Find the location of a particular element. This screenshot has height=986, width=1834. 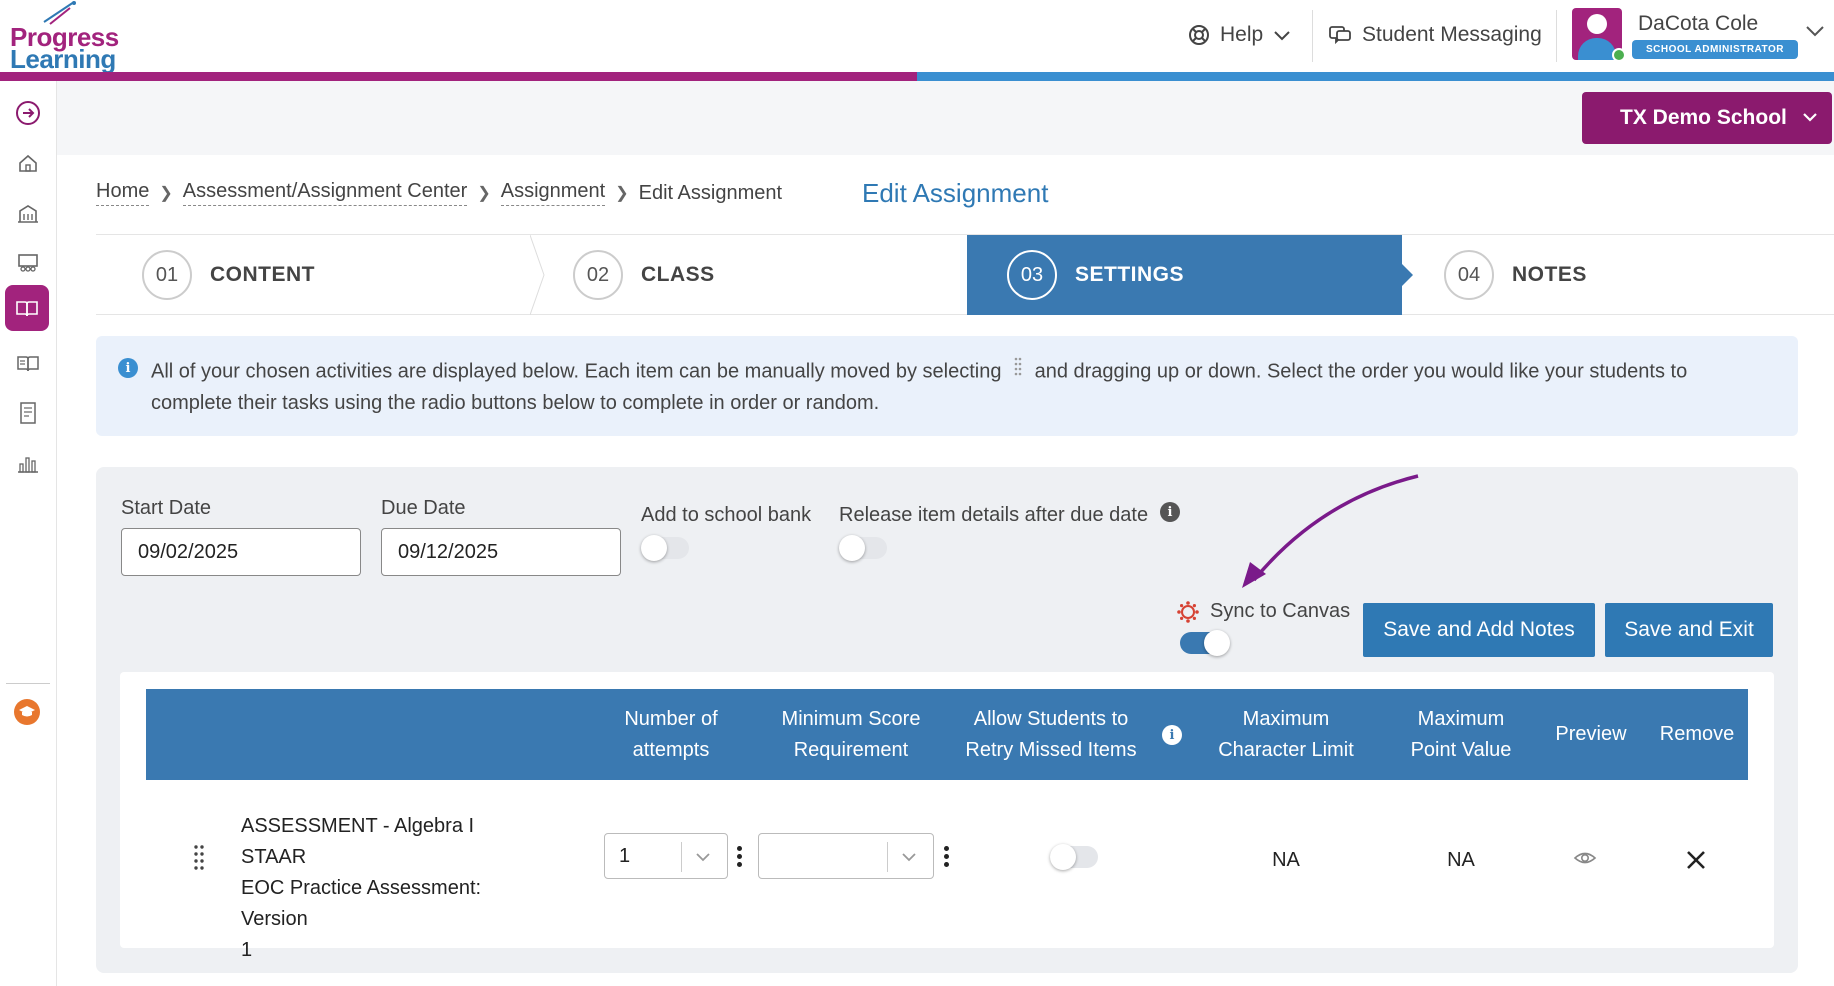

point-value-value: NA is located at coordinates (1461, 860).